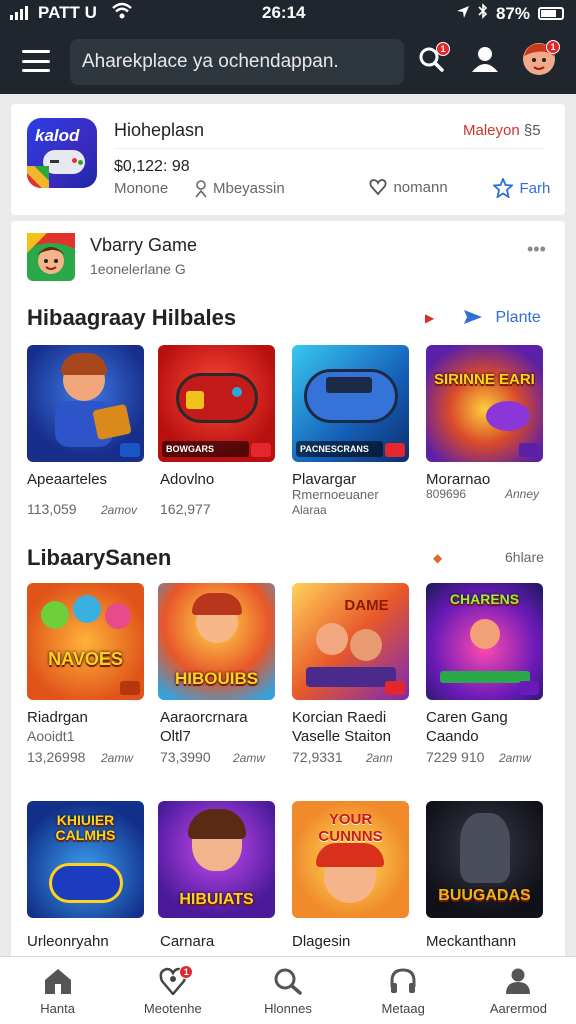  What do you see at coordinates (57, 981) in the screenshot?
I see `home-icon` at bounding box center [57, 981].